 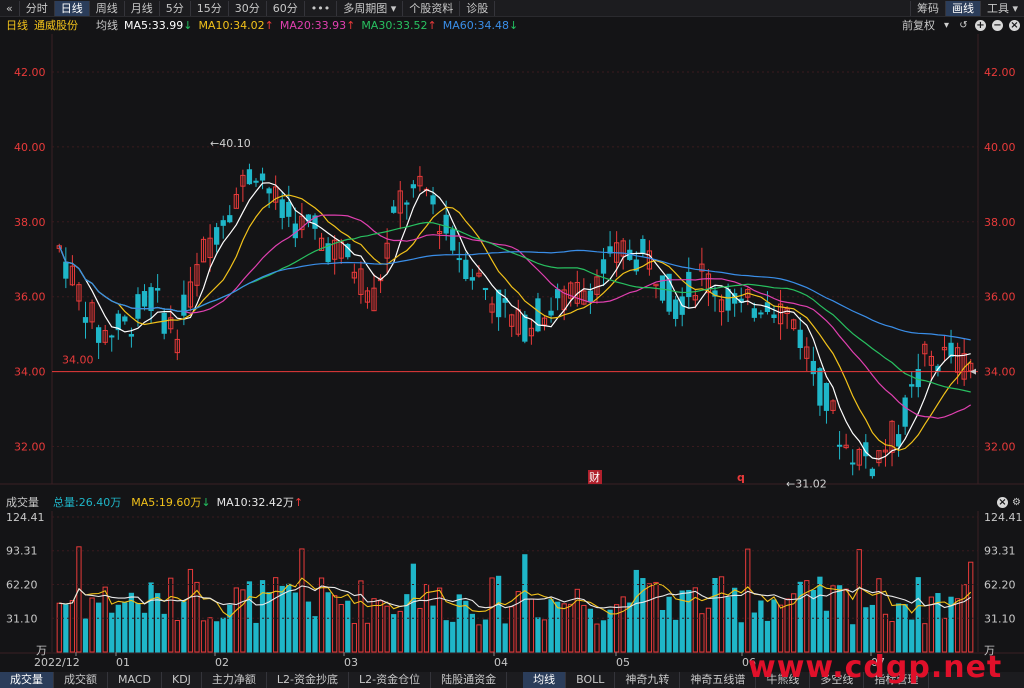 I want to click on price-tick-left: 38.00, so click(x=30, y=222).